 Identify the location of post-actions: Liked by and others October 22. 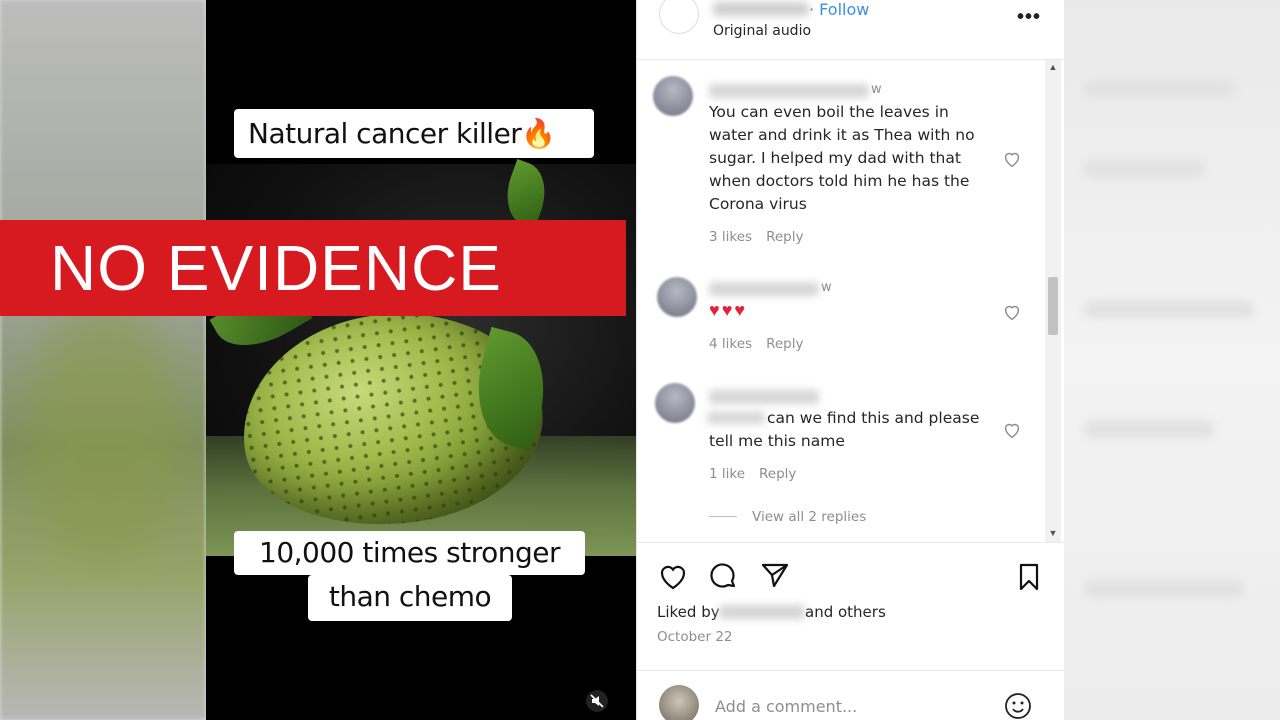
(851, 606).